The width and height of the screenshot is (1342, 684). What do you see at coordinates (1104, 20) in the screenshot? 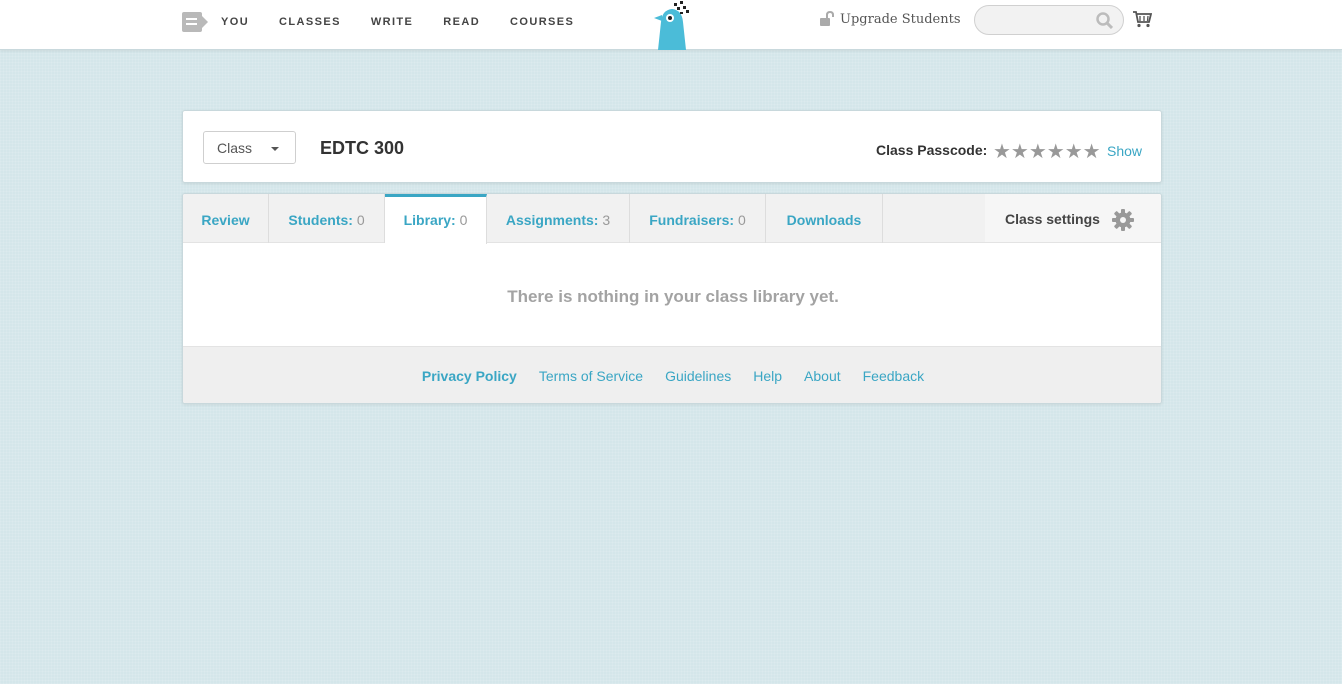
I see `search-icon` at bounding box center [1104, 20].